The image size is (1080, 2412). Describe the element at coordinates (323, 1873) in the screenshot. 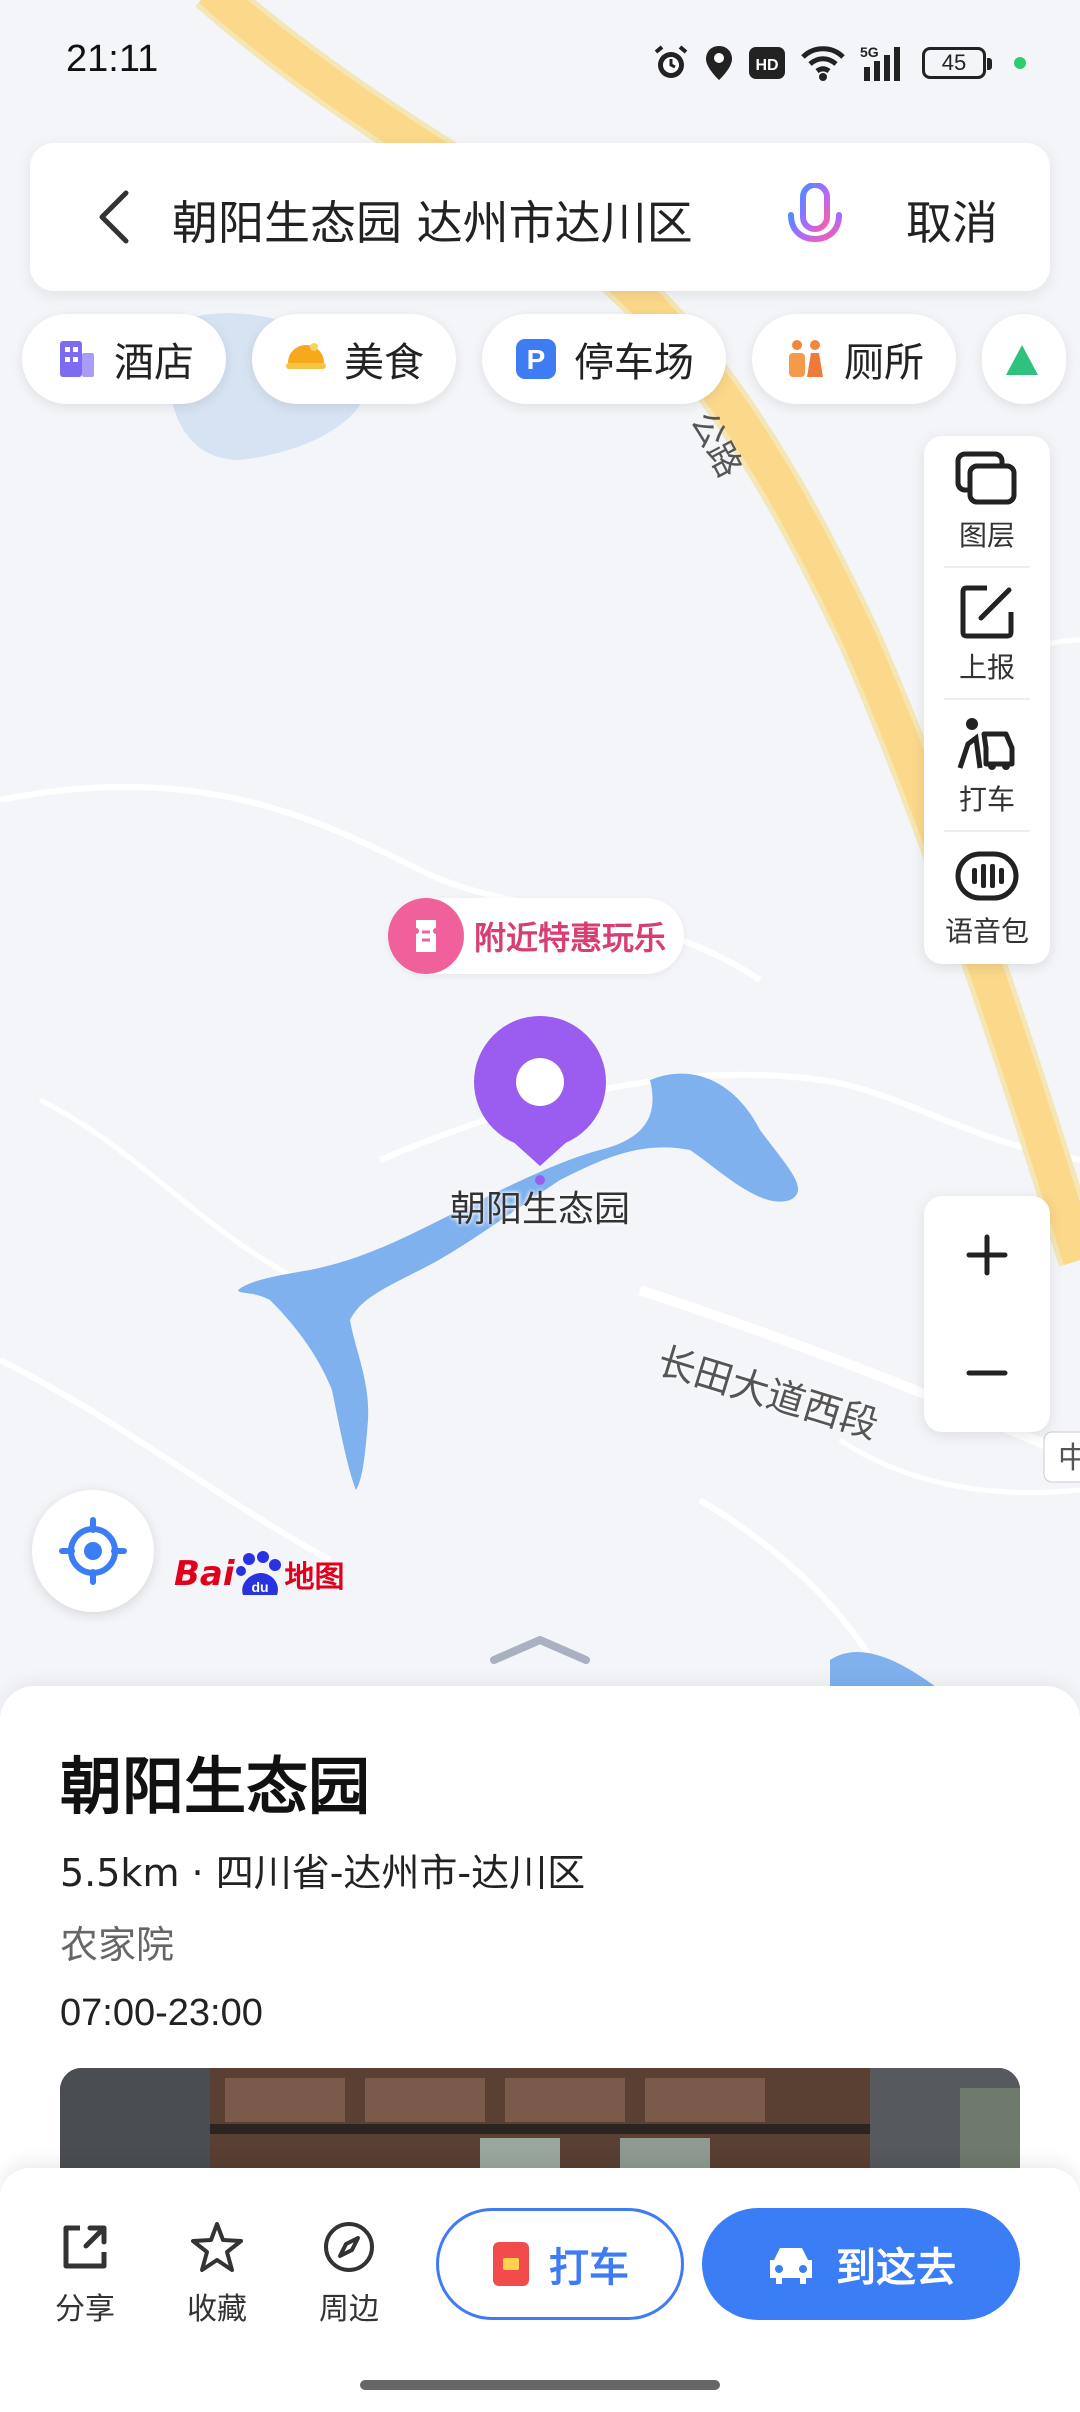

I see `place-distance-address: 5.5km · 四川省-达州市-达川区` at that location.